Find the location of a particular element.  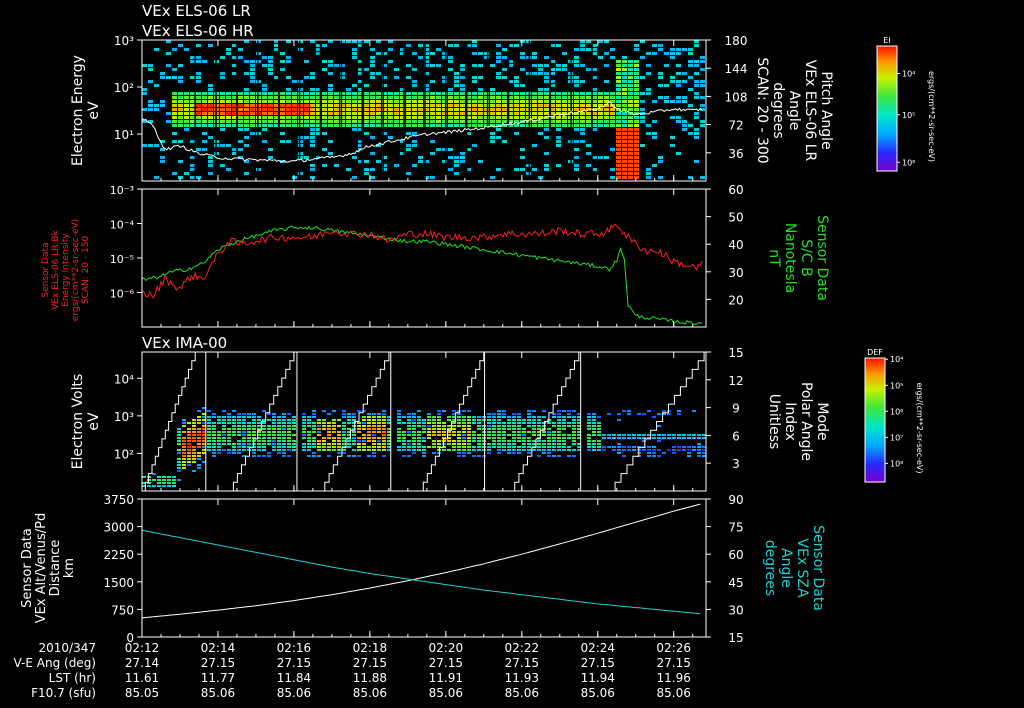

sensor-left-tick-label: 10⁻⁵ is located at coordinates (122, 259).